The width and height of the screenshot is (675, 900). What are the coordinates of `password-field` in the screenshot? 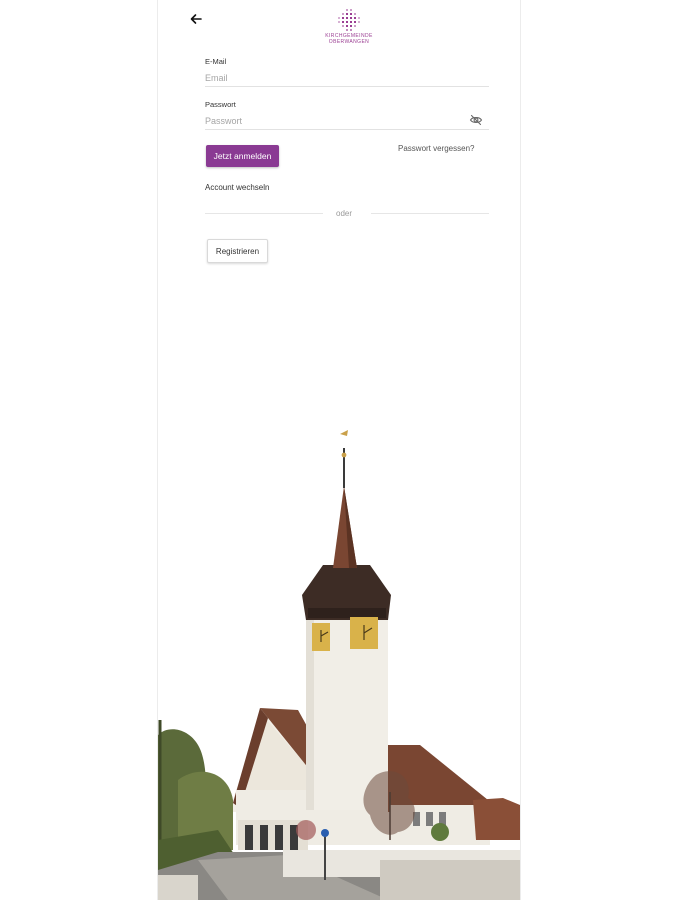 It's located at (347, 121).